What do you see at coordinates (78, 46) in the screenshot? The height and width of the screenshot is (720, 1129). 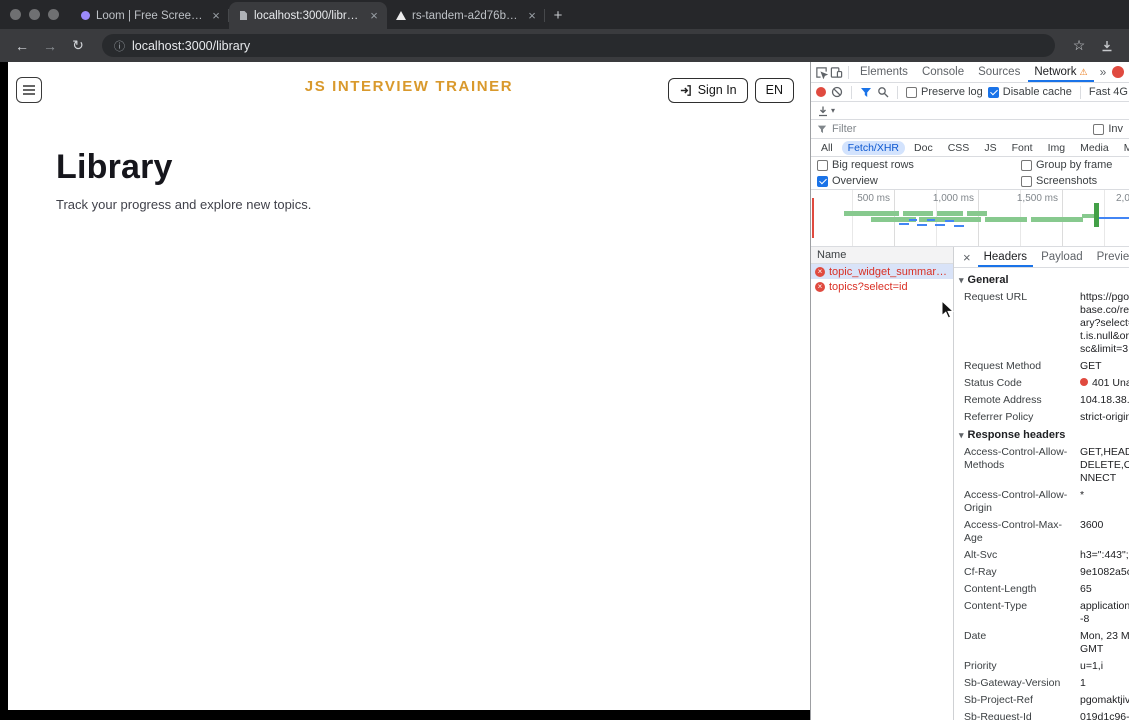 I see `reload-button: ↻` at bounding box center [78, 46].